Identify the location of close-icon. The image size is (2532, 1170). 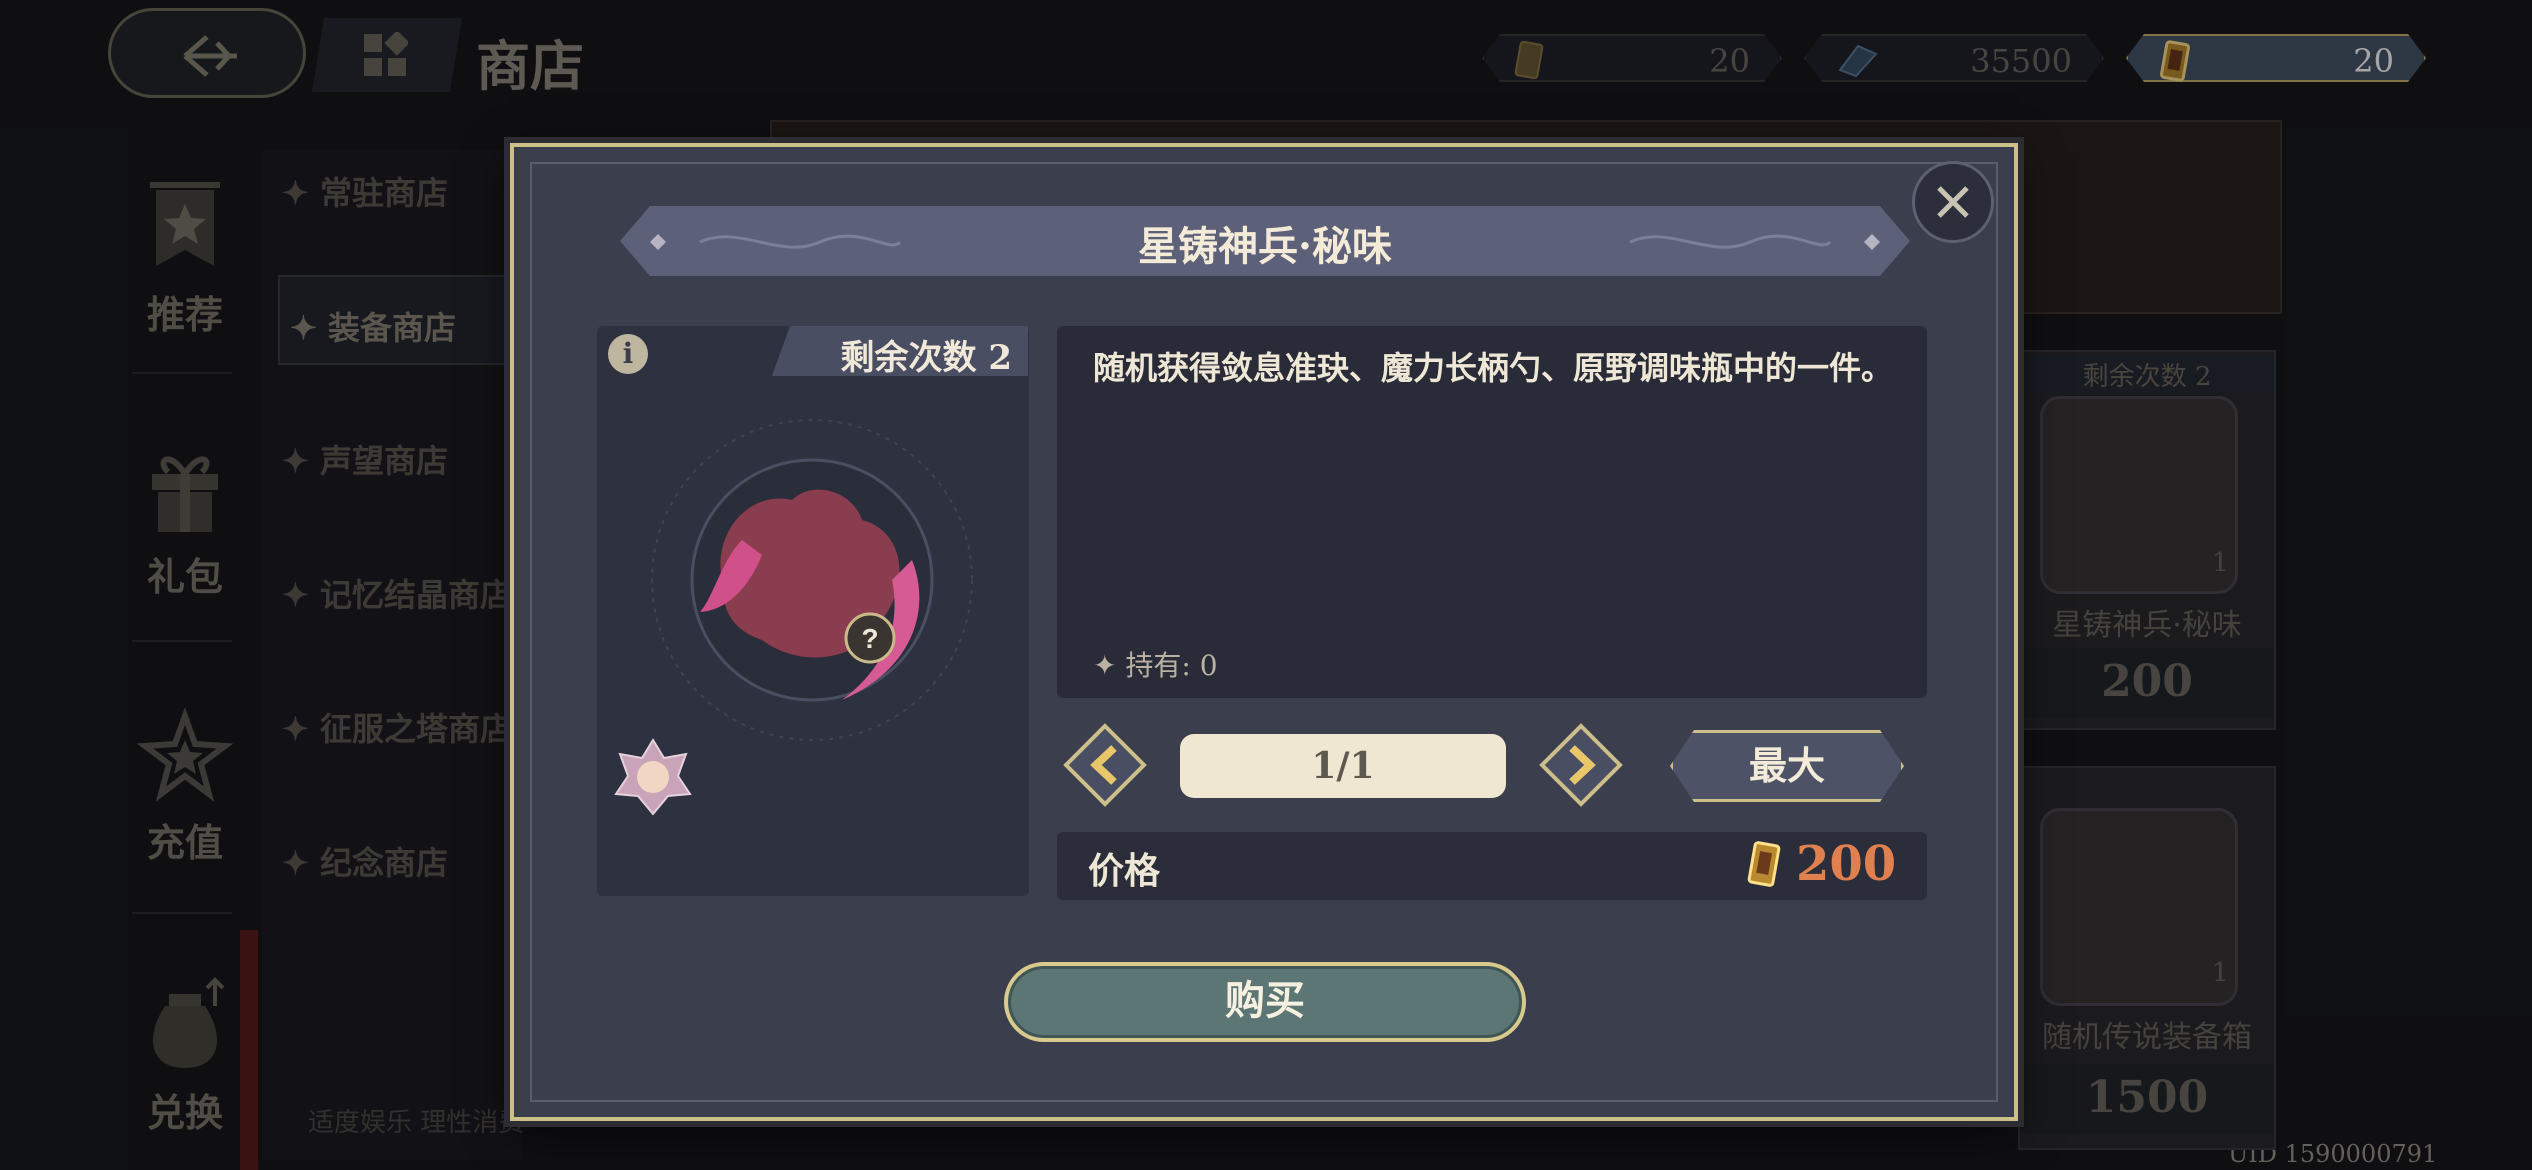
(1953, 202).